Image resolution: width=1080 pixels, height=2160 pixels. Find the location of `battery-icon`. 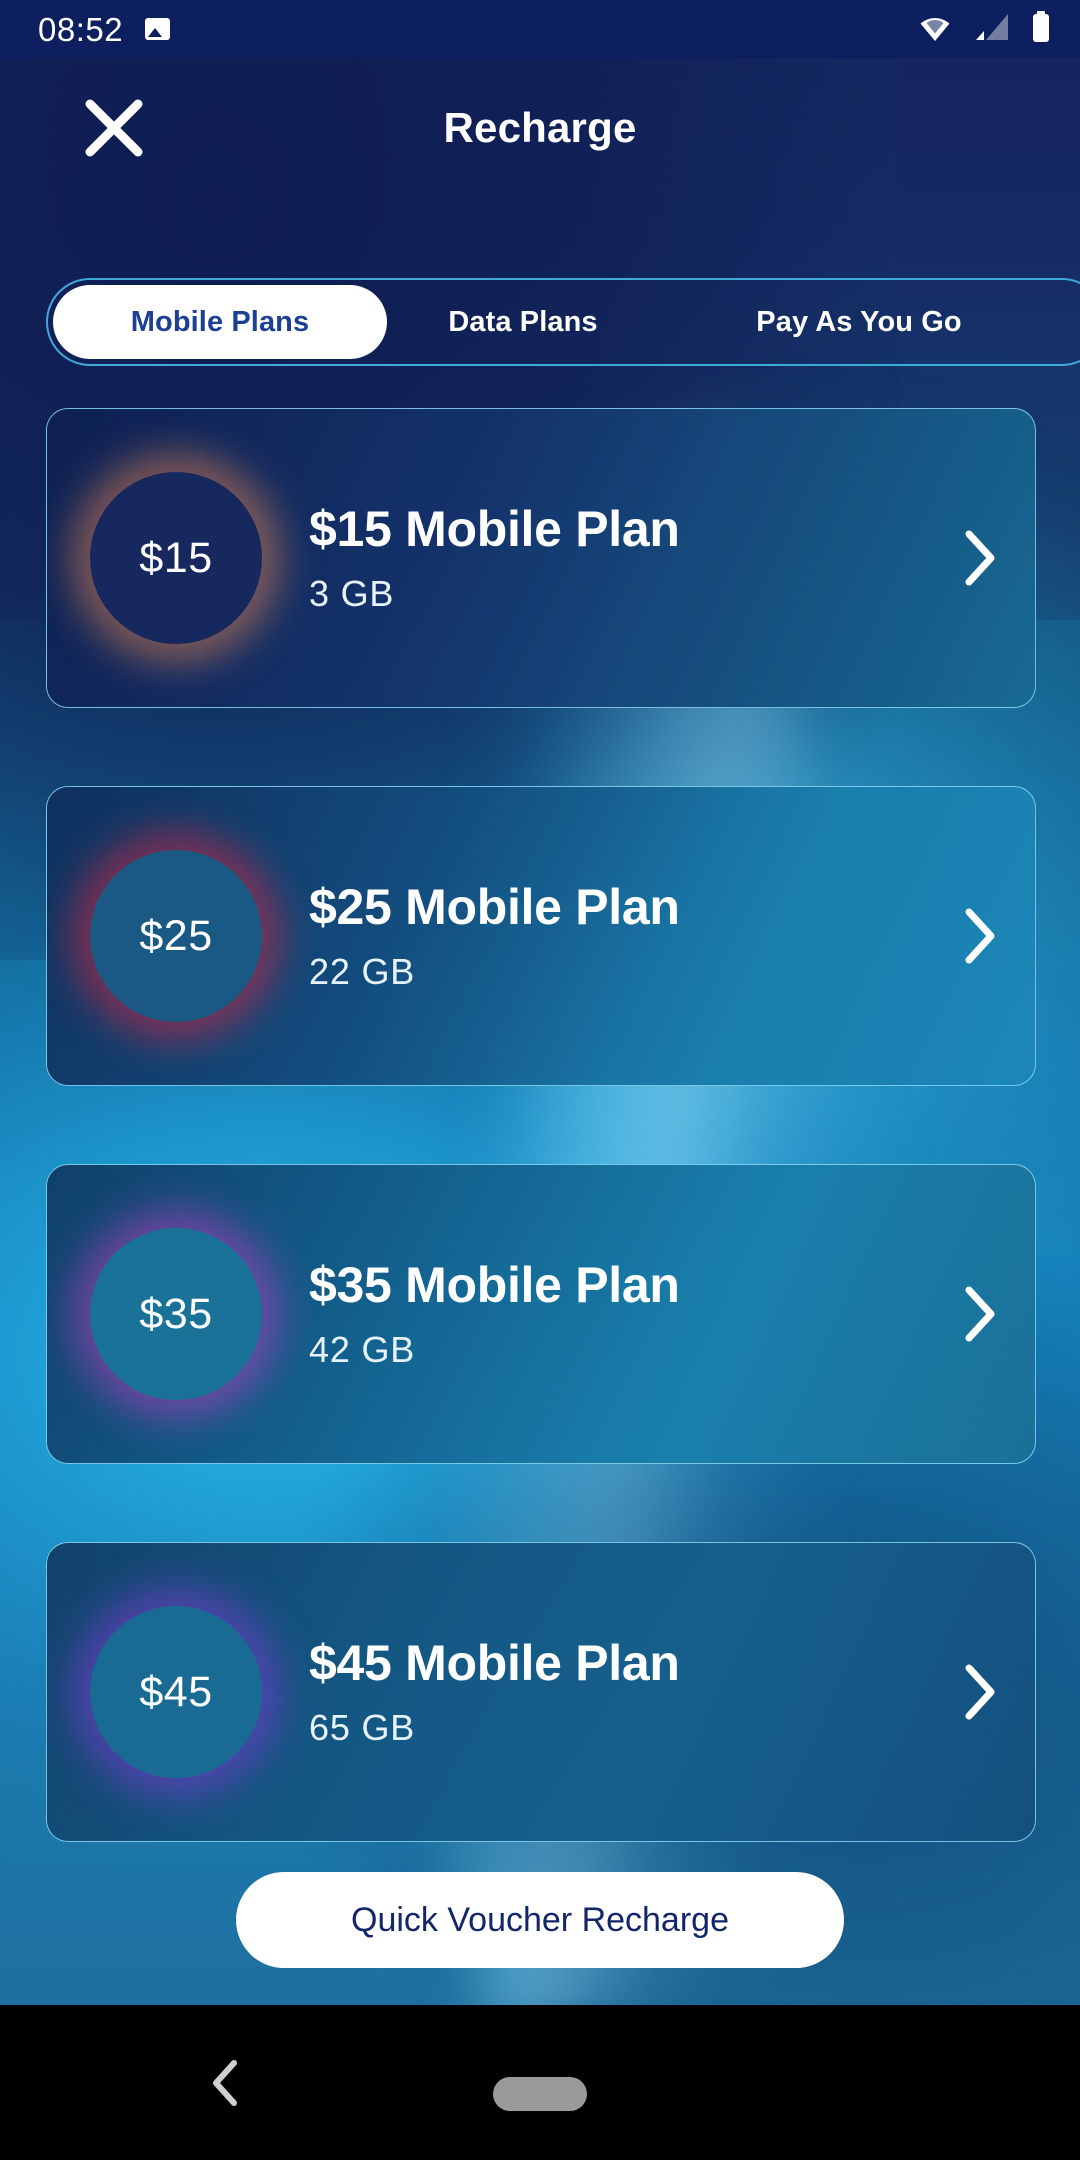

battery-icon is located at coordinates (1041, 29).